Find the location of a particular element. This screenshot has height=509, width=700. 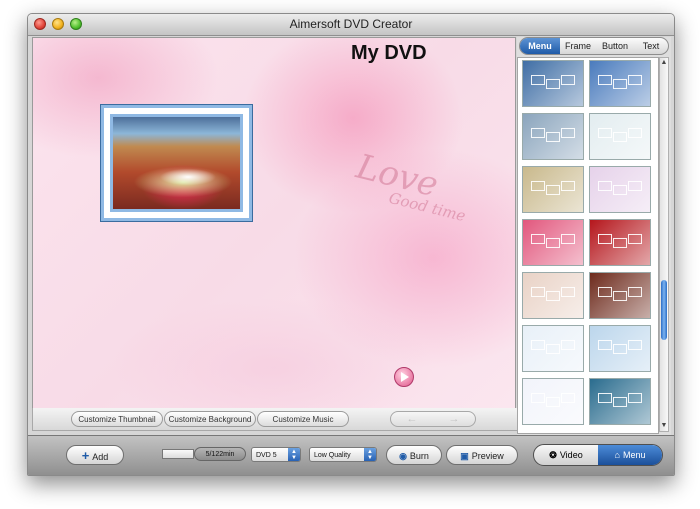

customize-thumbnail-button: Customize Thumbnail is located at coordinates (117, 419).